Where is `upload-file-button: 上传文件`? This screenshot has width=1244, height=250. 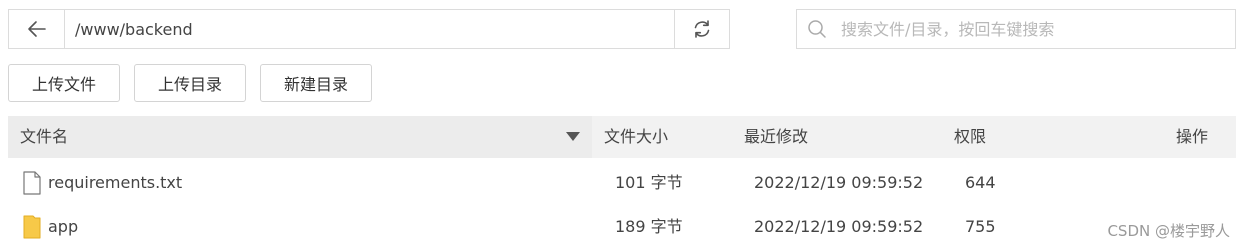 upload-file-button: 上传文件 is located at coordinates (64, 83).